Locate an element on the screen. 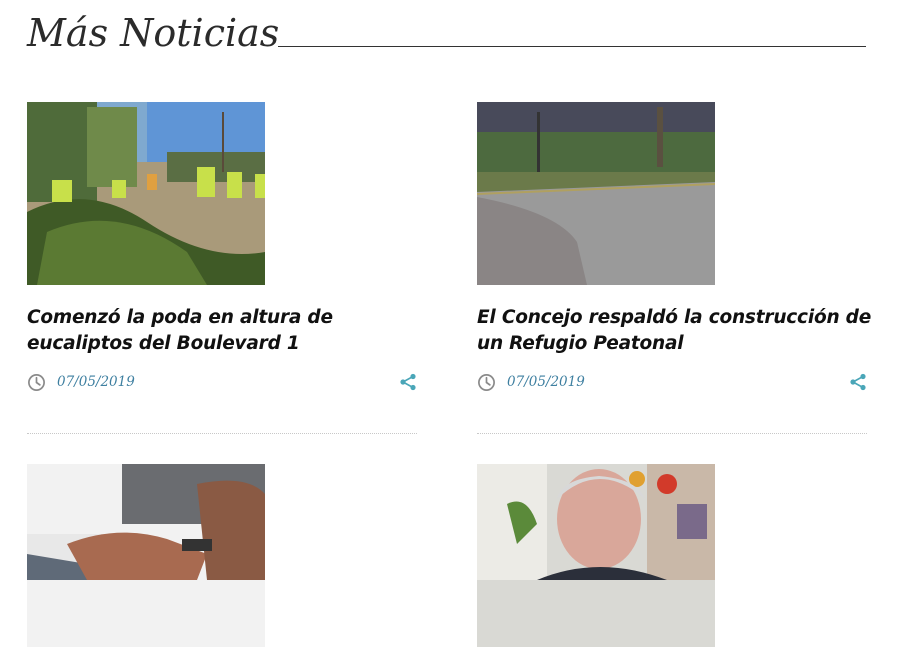 The height and width of the screenshot is (647, 904). section-title: Más Noticias is located at coordinates (153, 33).